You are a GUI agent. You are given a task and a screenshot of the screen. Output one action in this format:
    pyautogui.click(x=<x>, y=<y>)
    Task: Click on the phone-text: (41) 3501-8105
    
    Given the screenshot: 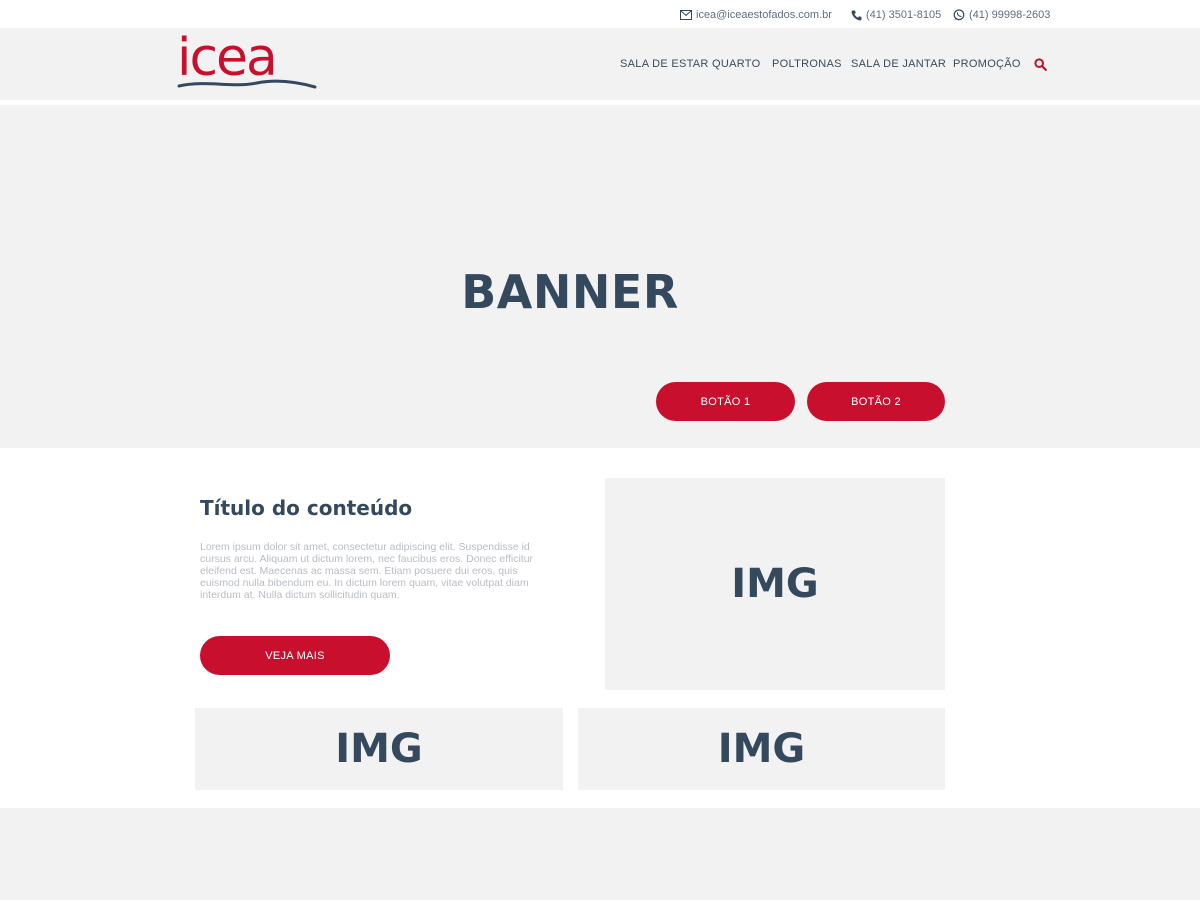 What is the action you would take?
    pyautogui.click(x=904, y=15)
    